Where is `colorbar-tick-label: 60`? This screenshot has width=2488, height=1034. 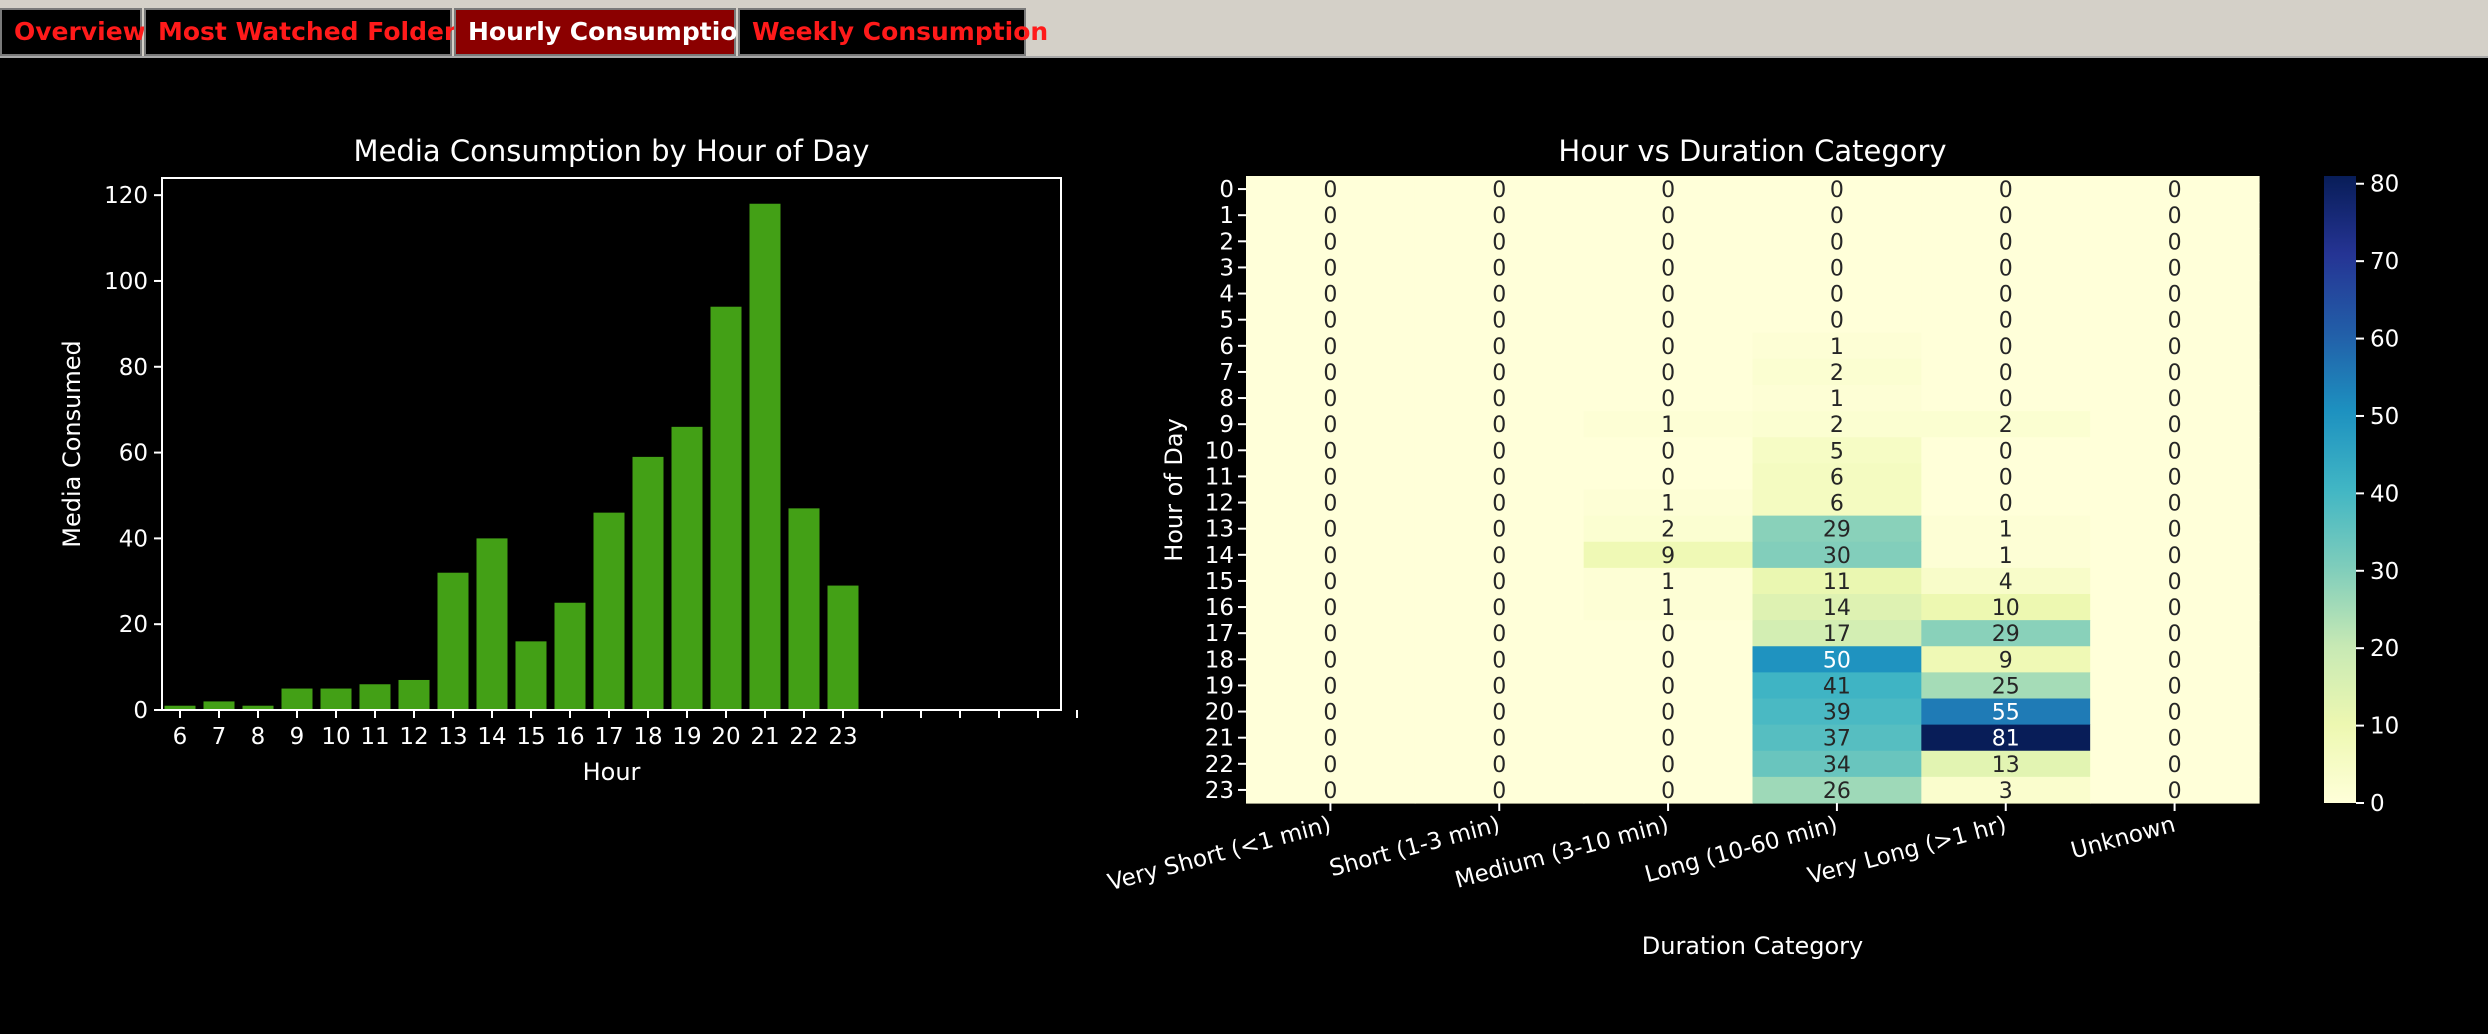
colorbar-tick-label: 60 is located at coordinates (2384, 340).